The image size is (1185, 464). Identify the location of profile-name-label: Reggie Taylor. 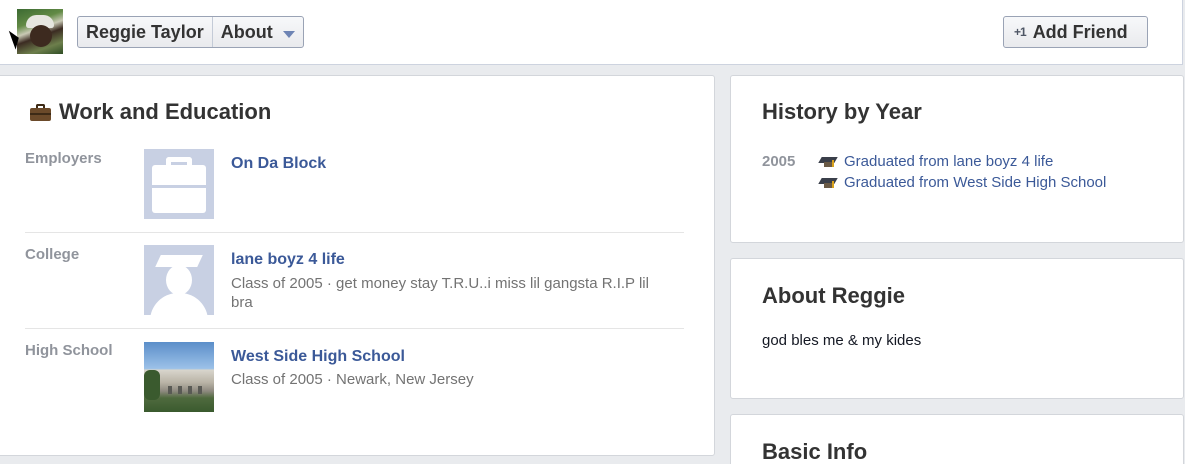
(145, 32).